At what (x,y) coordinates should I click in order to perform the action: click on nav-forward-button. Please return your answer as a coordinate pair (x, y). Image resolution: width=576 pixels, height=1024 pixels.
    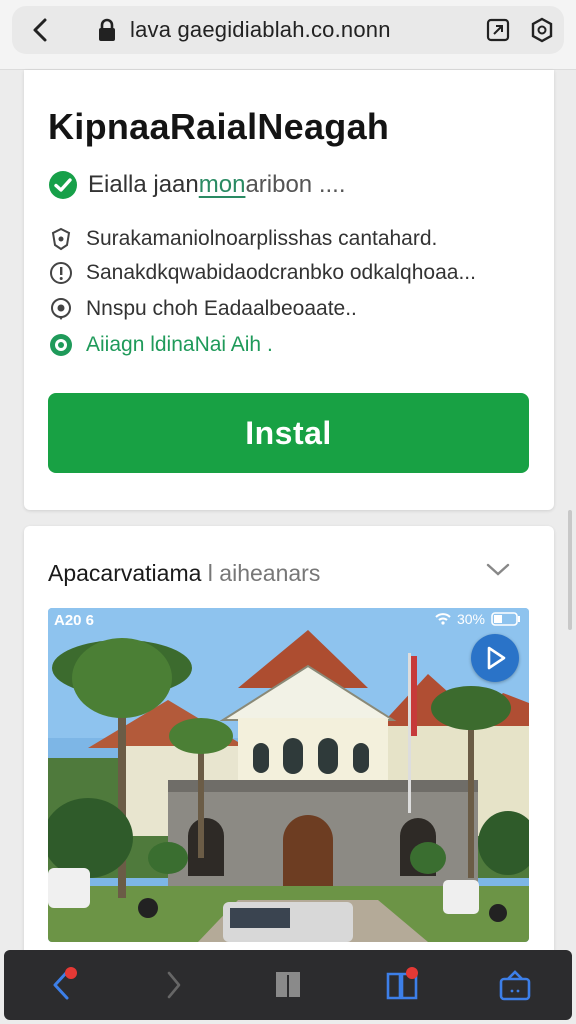
    Looking at the image, I should click on (174, 985).